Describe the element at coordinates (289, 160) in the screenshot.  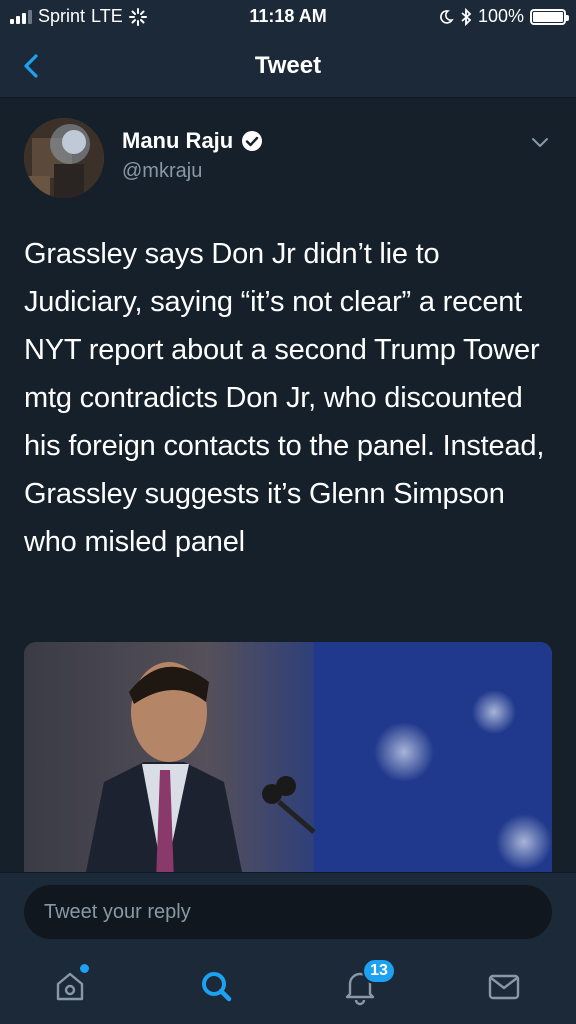
I see `tweet-author: Manu Raju @mkraju` at that location.